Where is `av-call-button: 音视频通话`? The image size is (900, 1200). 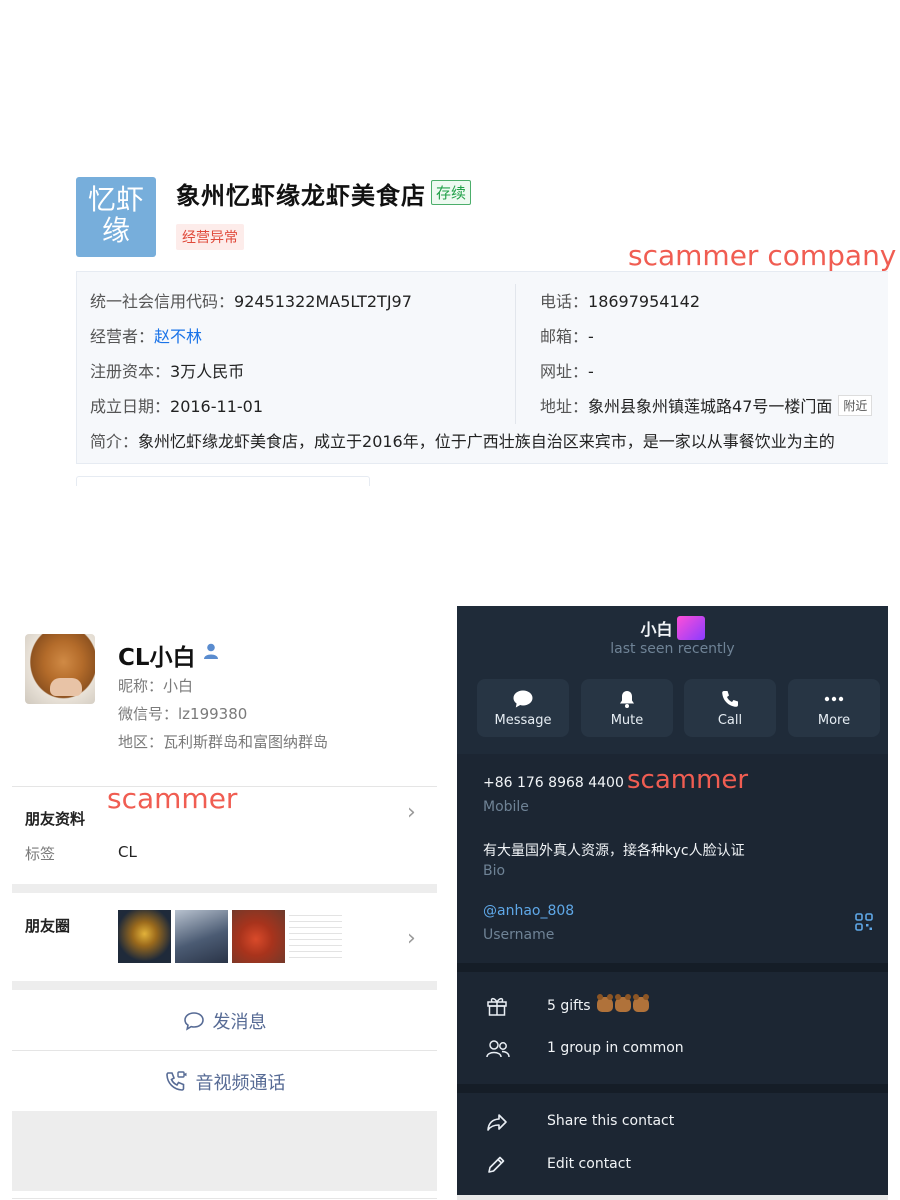 av-call-button: 音视频通话 is located at coordinates (224, 1082).